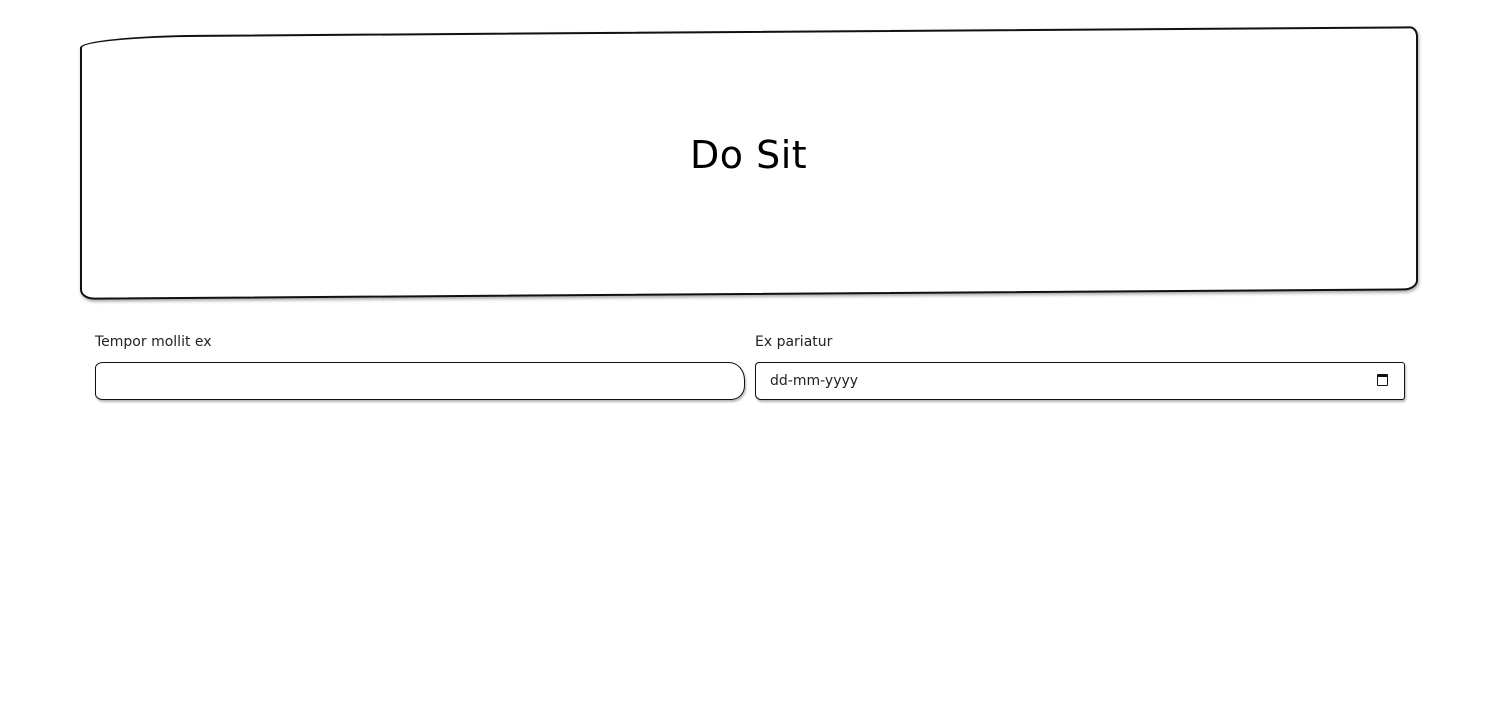 The height and width of the screenshot is (720, 1500). Describe the element at coordinates (814, 381) in the screenshot. I see `date-placeholder: dd-mm-yyyy` at that location.